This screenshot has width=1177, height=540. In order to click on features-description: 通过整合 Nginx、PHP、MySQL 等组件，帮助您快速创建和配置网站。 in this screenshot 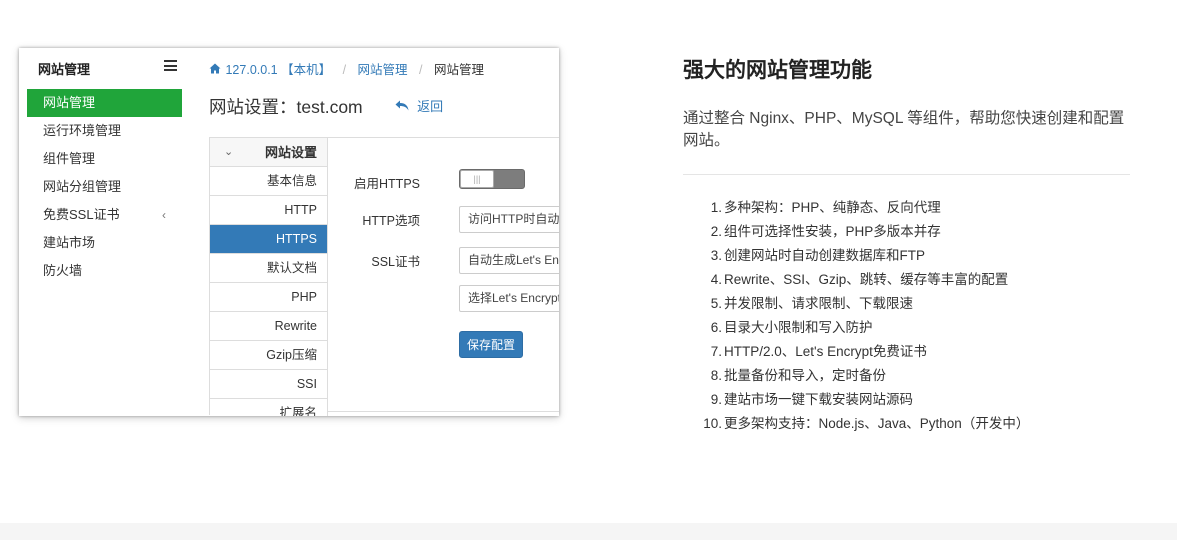, I will do `click(904, 129)`.